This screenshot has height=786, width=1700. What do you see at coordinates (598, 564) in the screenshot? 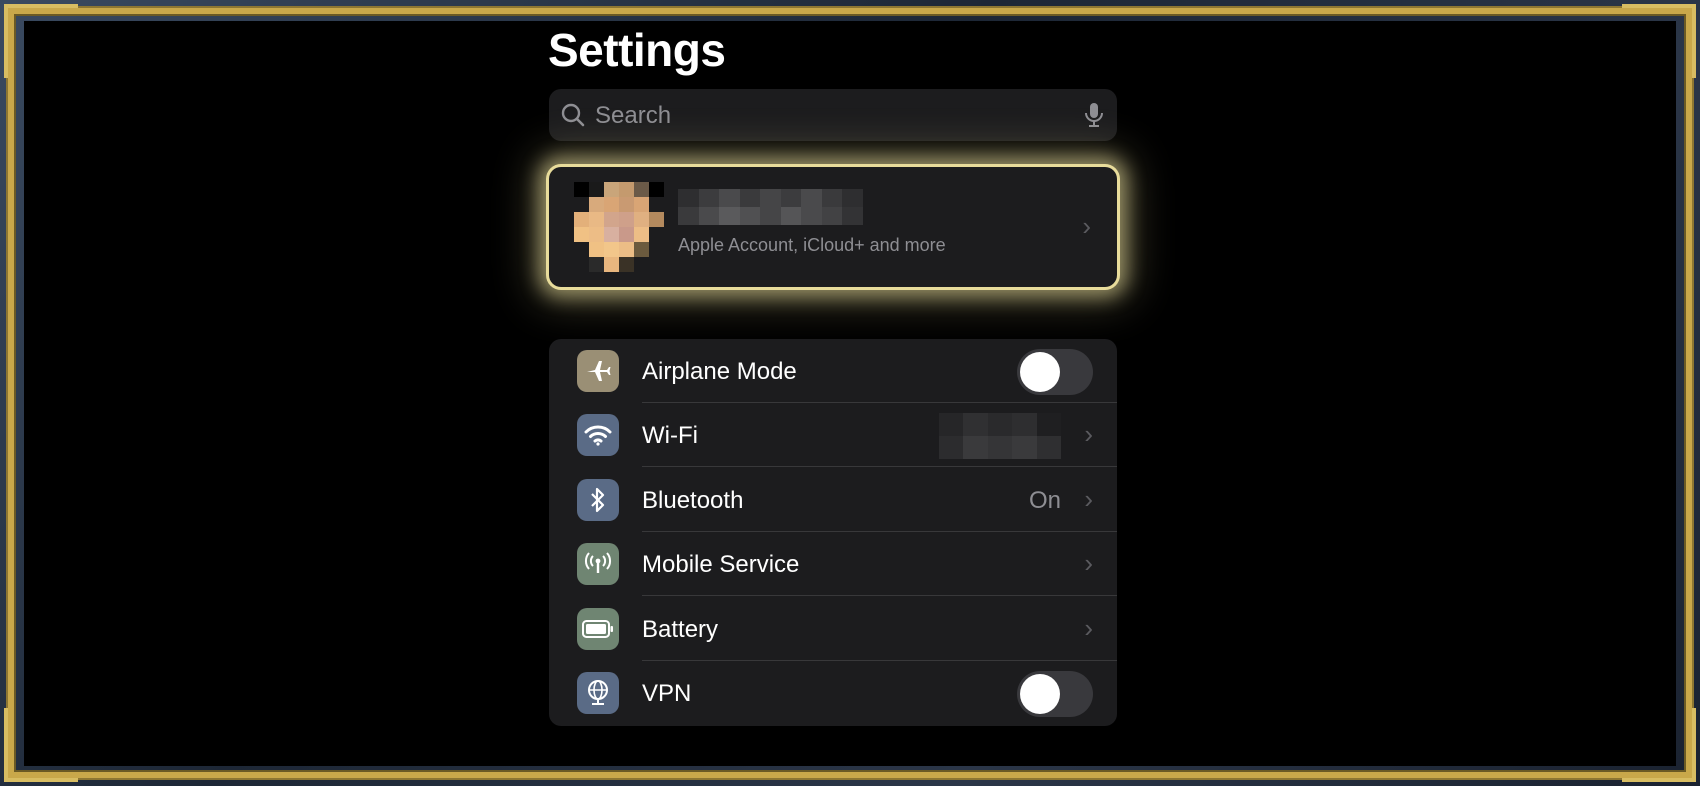
I see `antenna-icon` at bounding box center [598, 564].